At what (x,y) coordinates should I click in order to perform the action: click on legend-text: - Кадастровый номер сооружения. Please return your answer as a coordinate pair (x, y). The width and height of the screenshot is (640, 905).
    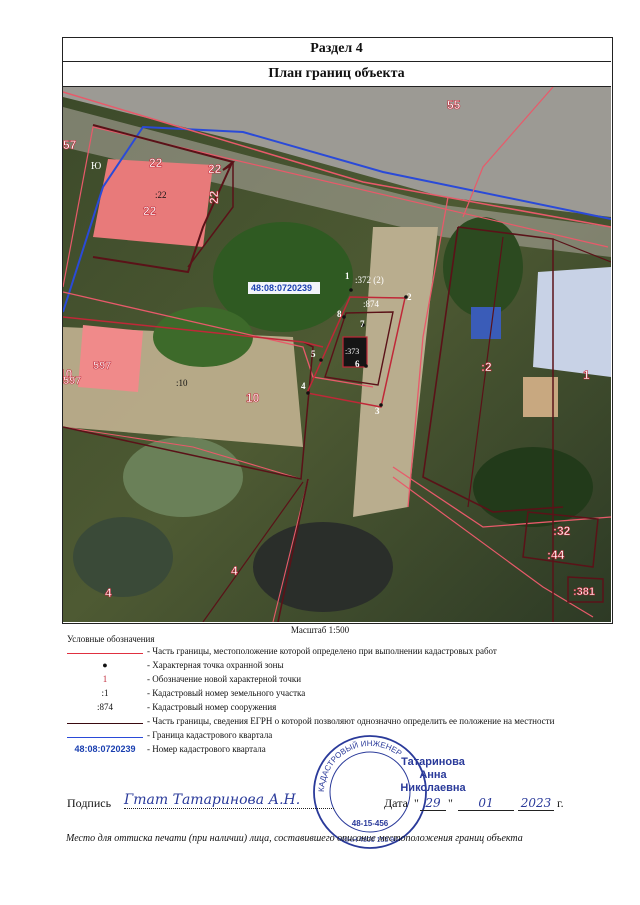
    Looking at the image, I should click on (212, 707).